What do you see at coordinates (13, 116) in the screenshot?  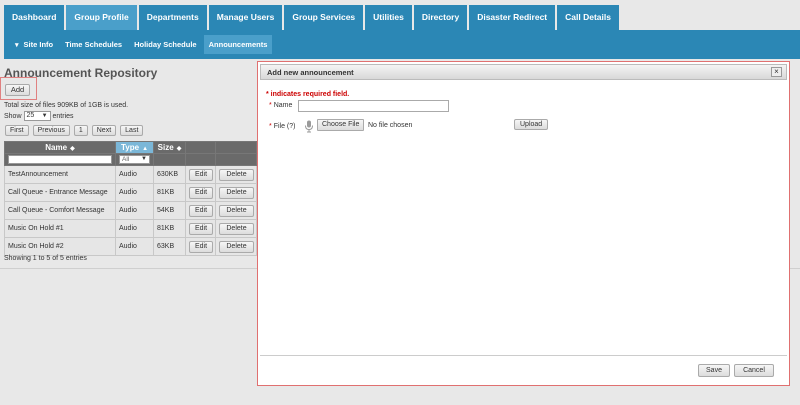 I see `show-label: Show` at bounding box center [13, 116].